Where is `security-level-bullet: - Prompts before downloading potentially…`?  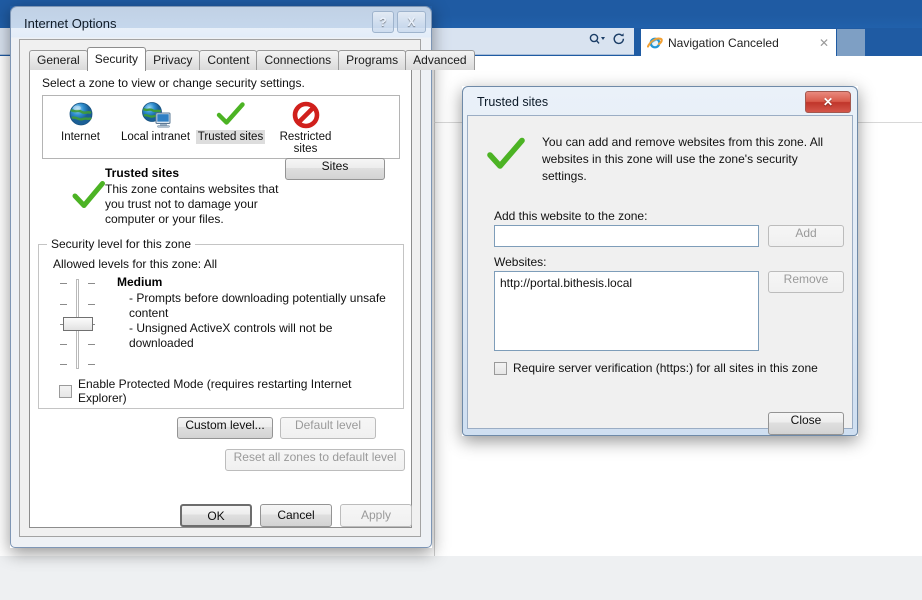
security-level-bullet: - Prompts before downloading potentially… is located at coordinates (257, 305).